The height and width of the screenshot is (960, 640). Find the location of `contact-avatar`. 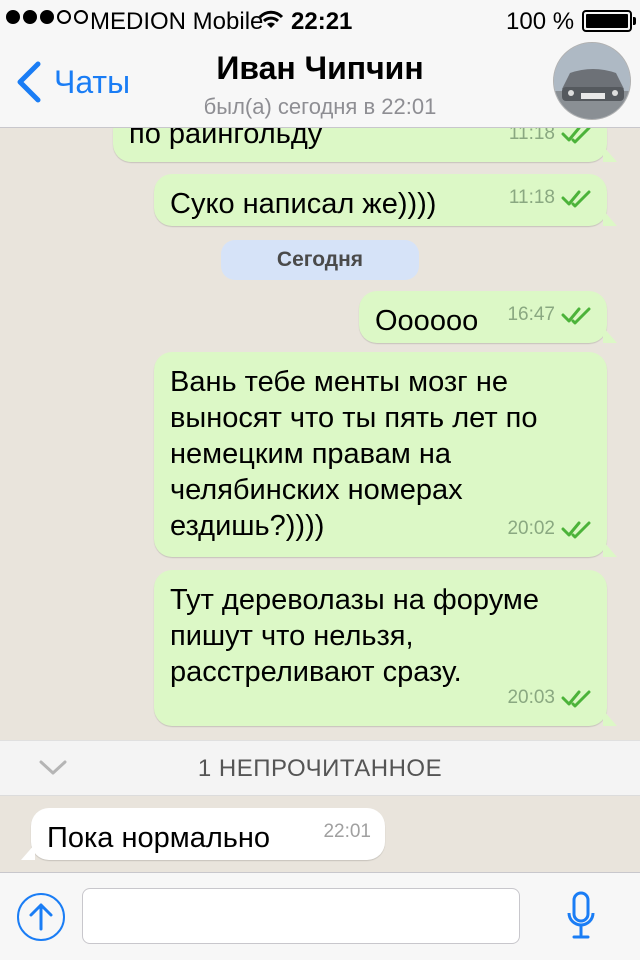

contact-avatar is located at coordinates (592, 81).